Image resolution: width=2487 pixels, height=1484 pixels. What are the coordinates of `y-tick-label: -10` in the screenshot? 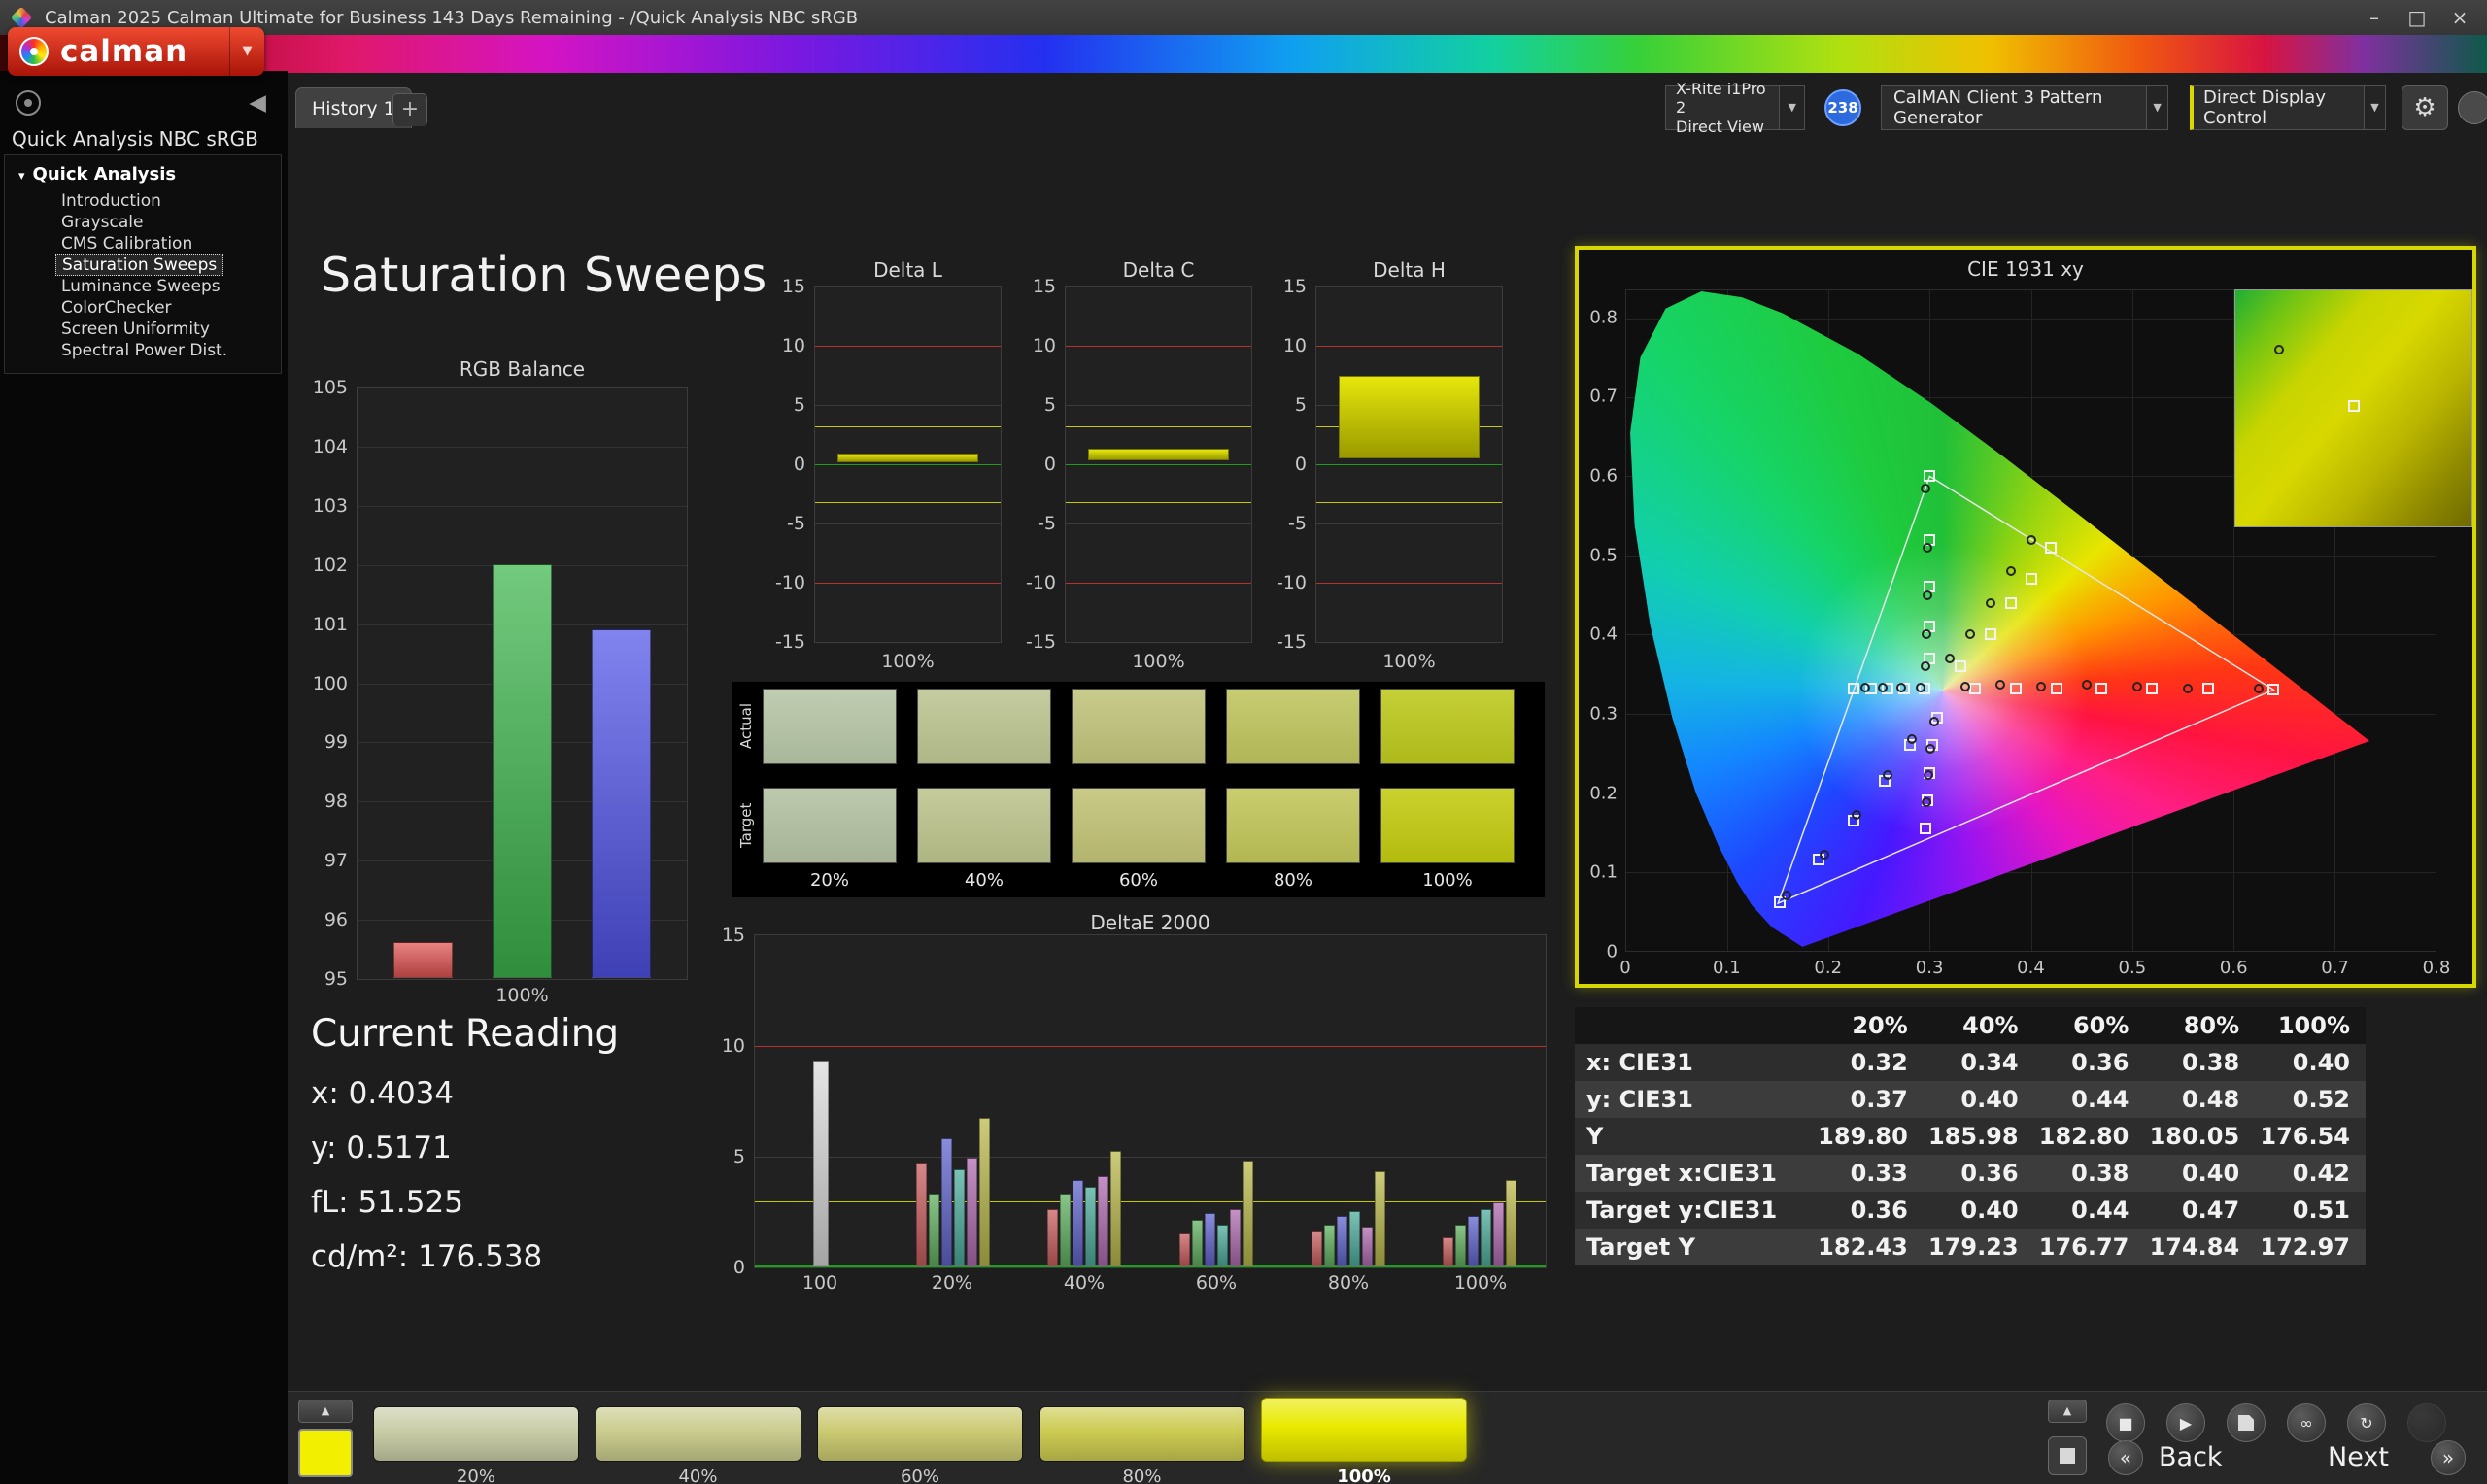 It's located at (789, 582).